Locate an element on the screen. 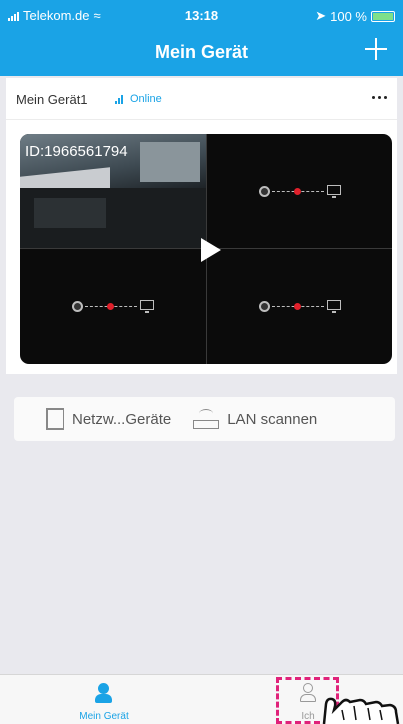  network-devices-button: Netzw...Geräte is located at coordinates (108, 419).